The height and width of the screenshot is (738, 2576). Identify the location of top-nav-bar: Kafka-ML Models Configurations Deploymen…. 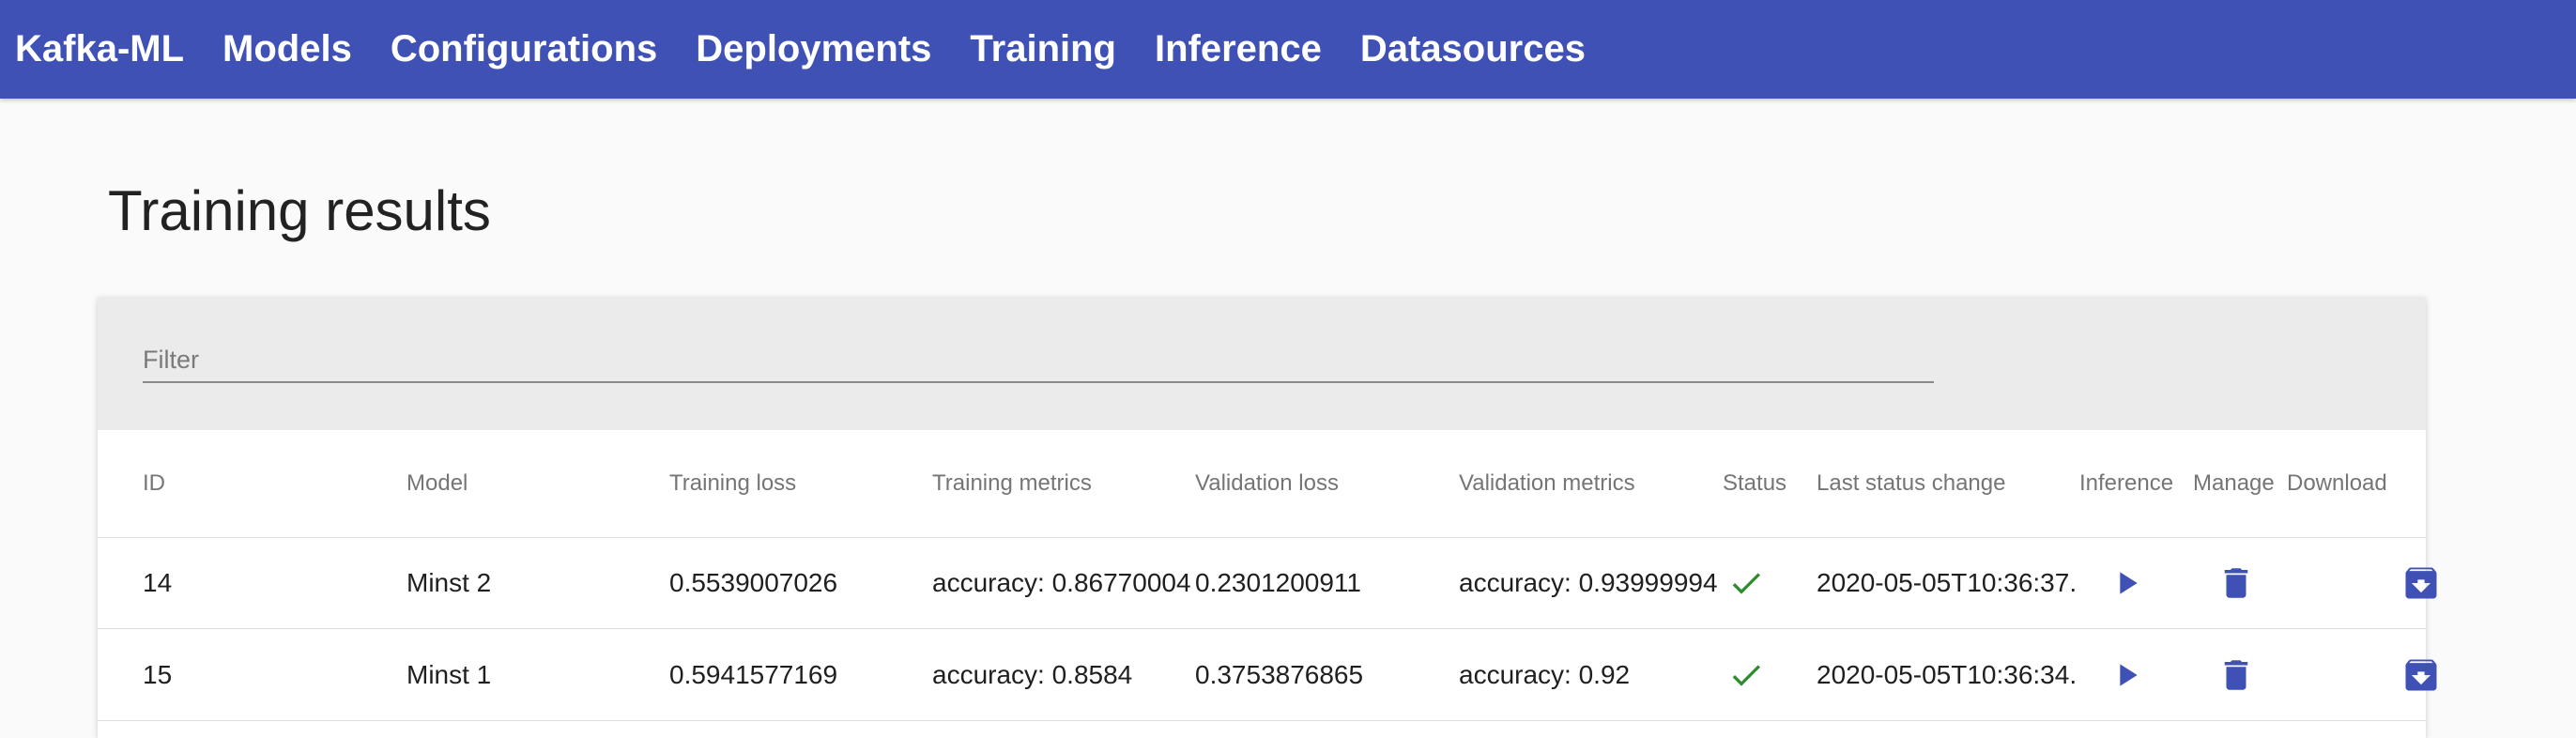
(1288, 49).